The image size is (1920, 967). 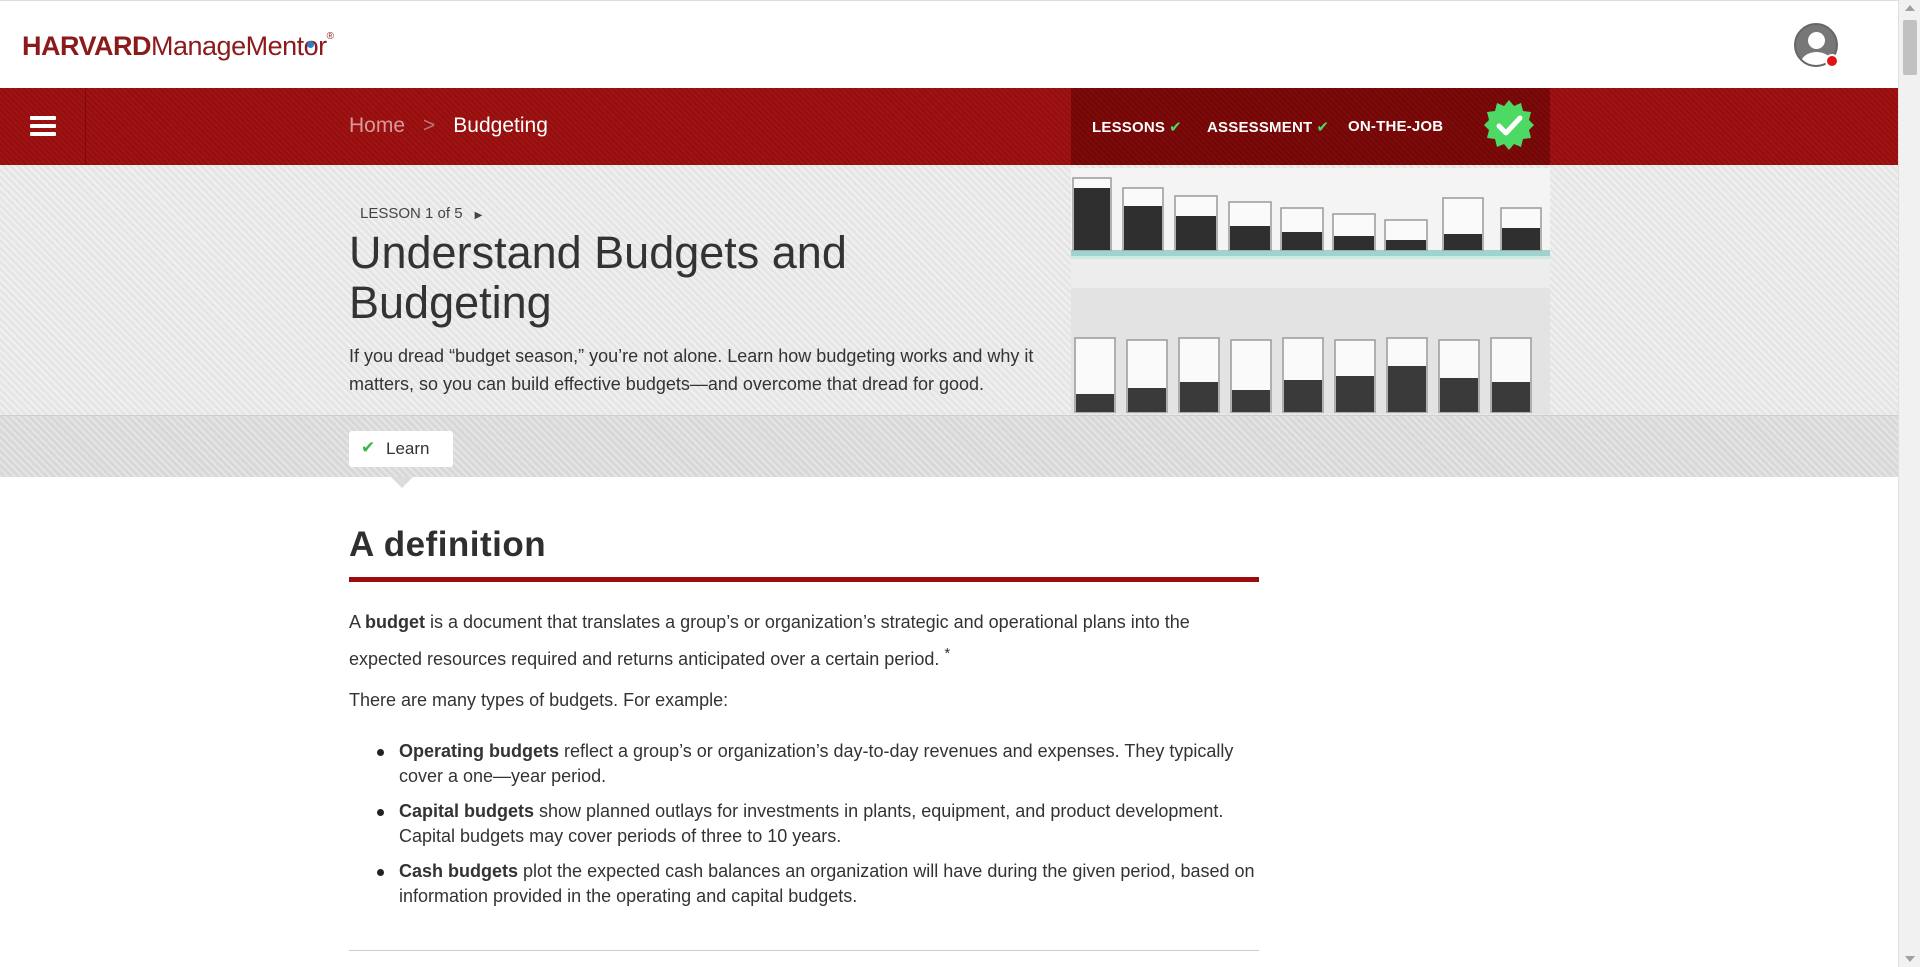 I want to click on list-item-term: Capital budgets, so click(x=467, y=811).